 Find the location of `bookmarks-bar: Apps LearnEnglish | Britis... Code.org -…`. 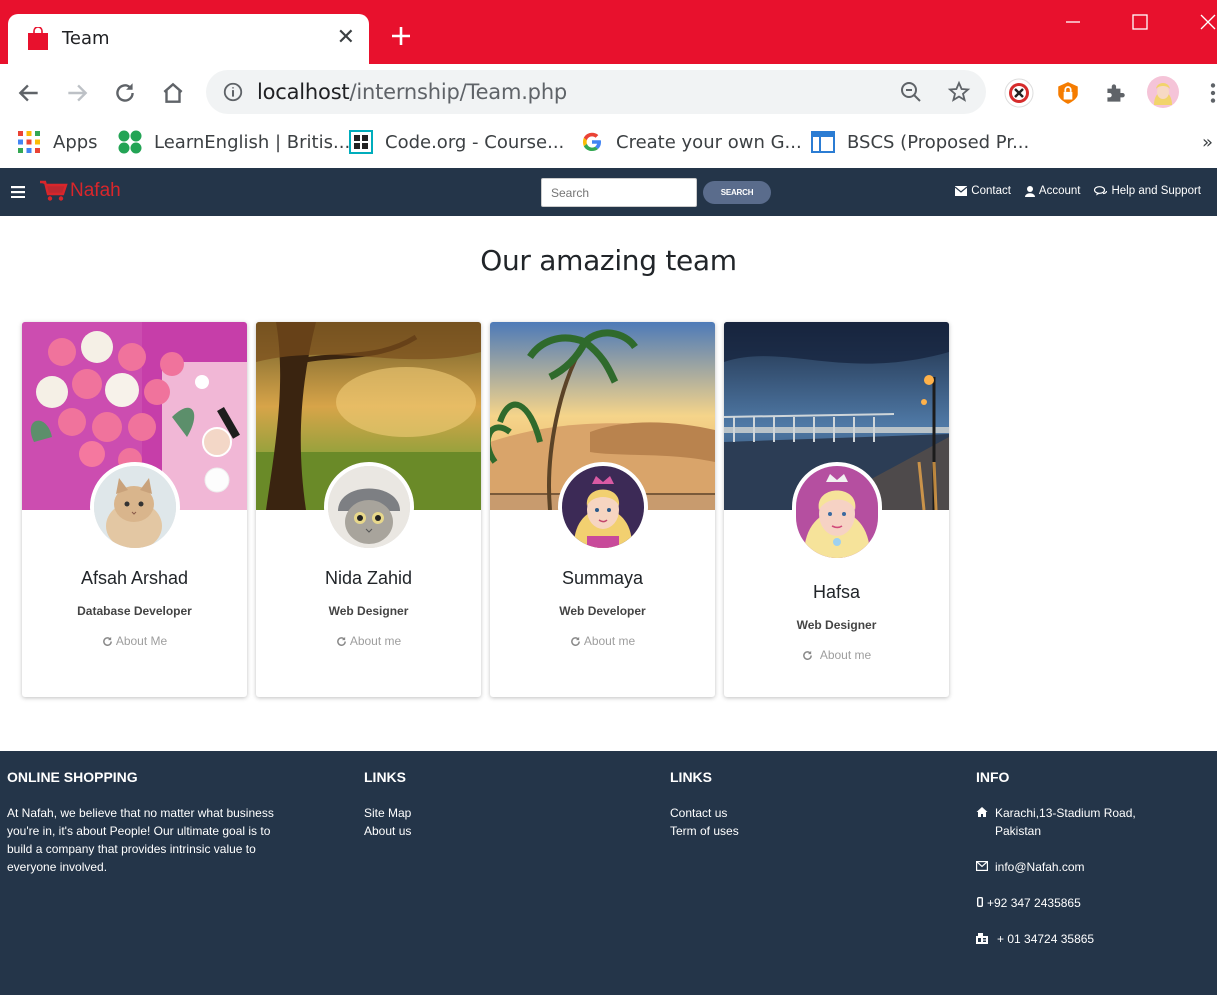

bookmarks-bar: Apps LearnEnglish | Britis... Code.org -… is located at coordinates (608, 144).